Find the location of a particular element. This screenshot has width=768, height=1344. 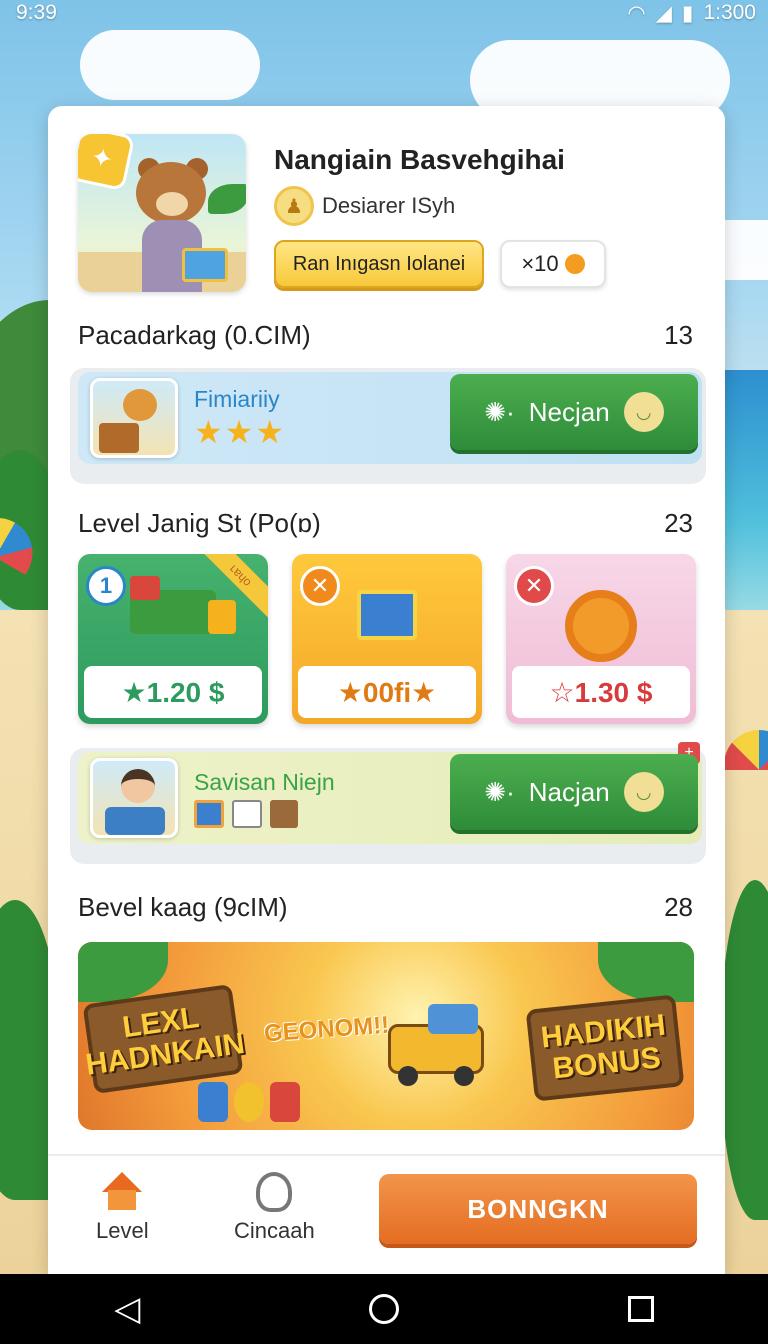

offer-card: Savisan Niejn + ✺· Nacjan ◡ is located at coordinates (388, 803).